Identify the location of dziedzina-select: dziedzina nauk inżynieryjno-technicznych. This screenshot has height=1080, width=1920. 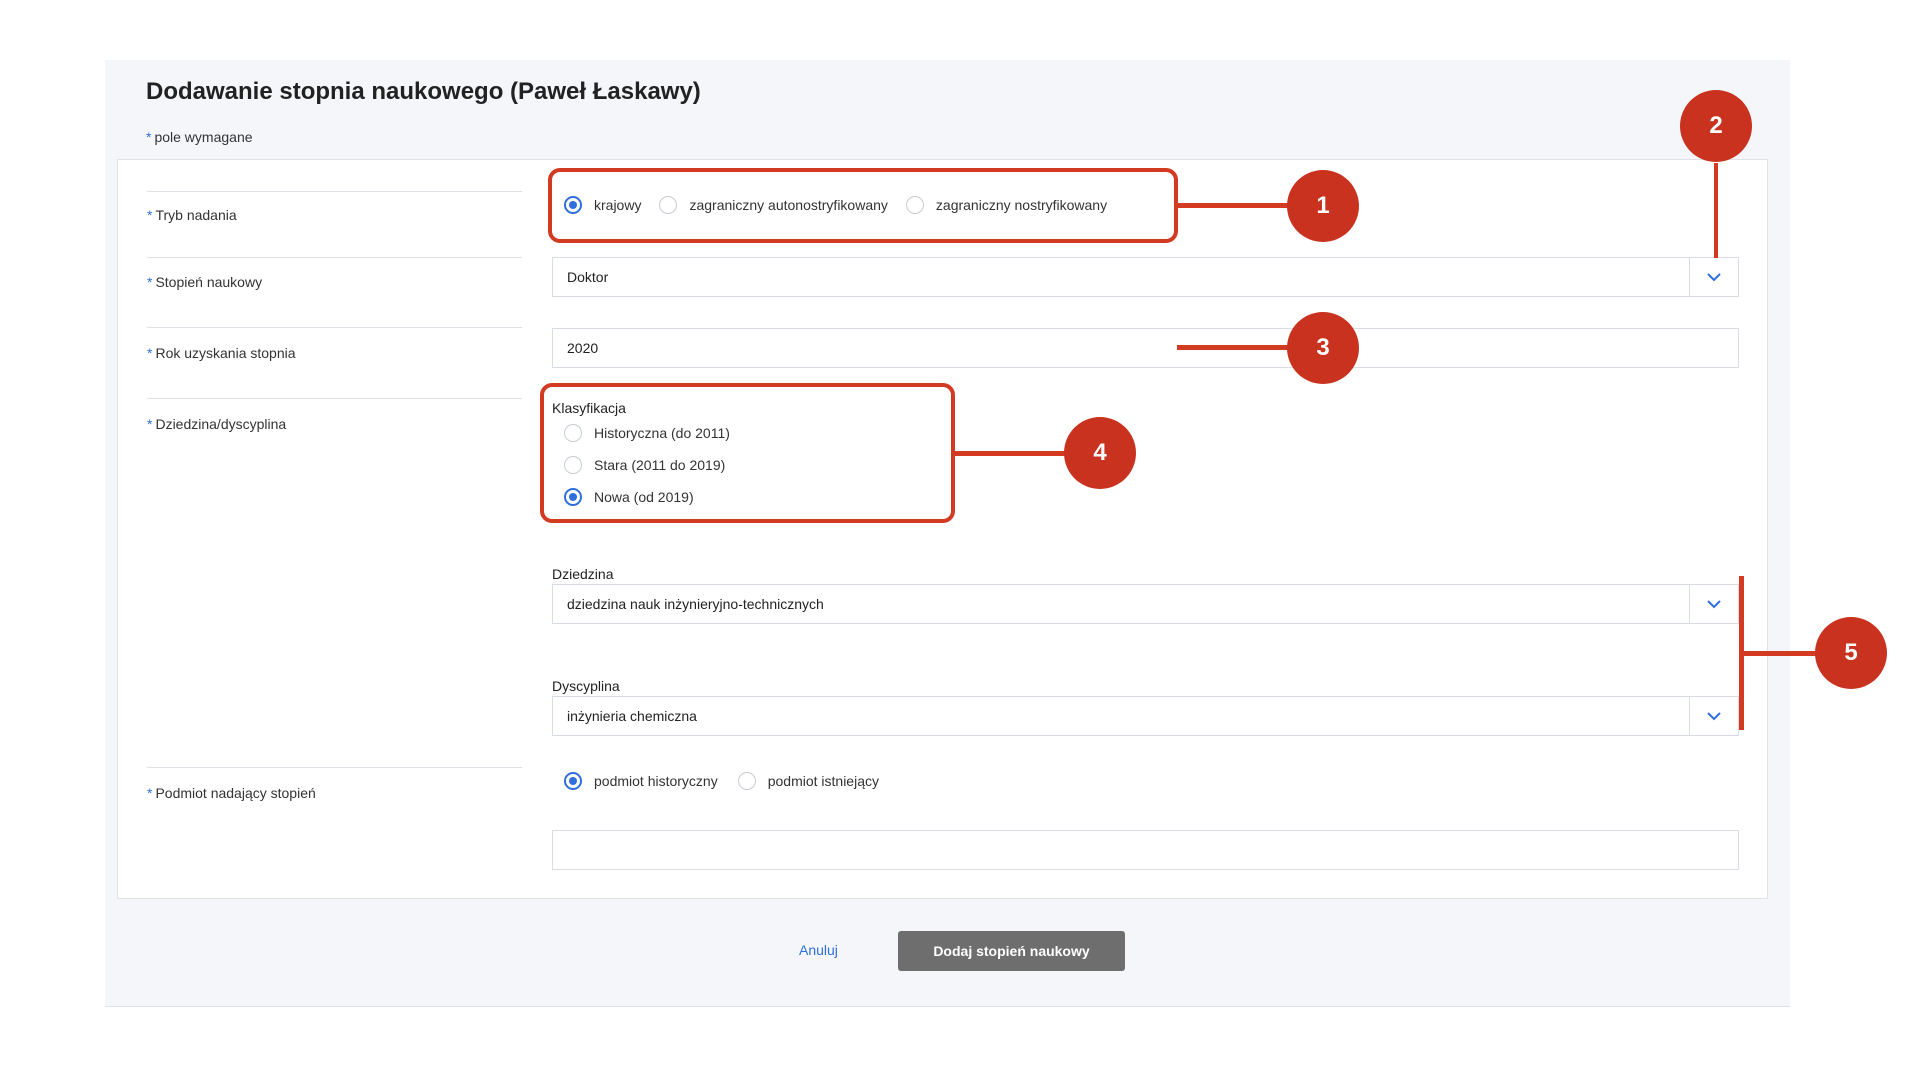
(1145, 604).